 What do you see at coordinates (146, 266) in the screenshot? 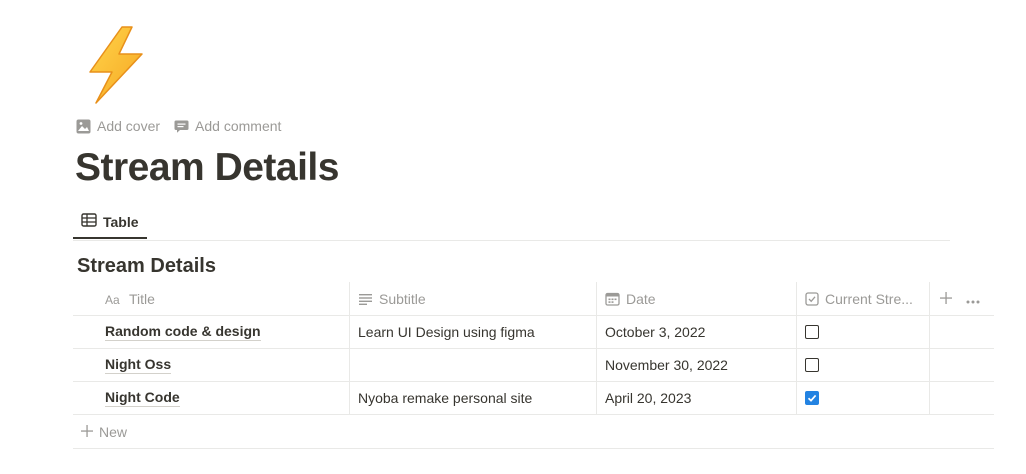
I see `database-title: Stream Details` at bounding box center [146, 266].